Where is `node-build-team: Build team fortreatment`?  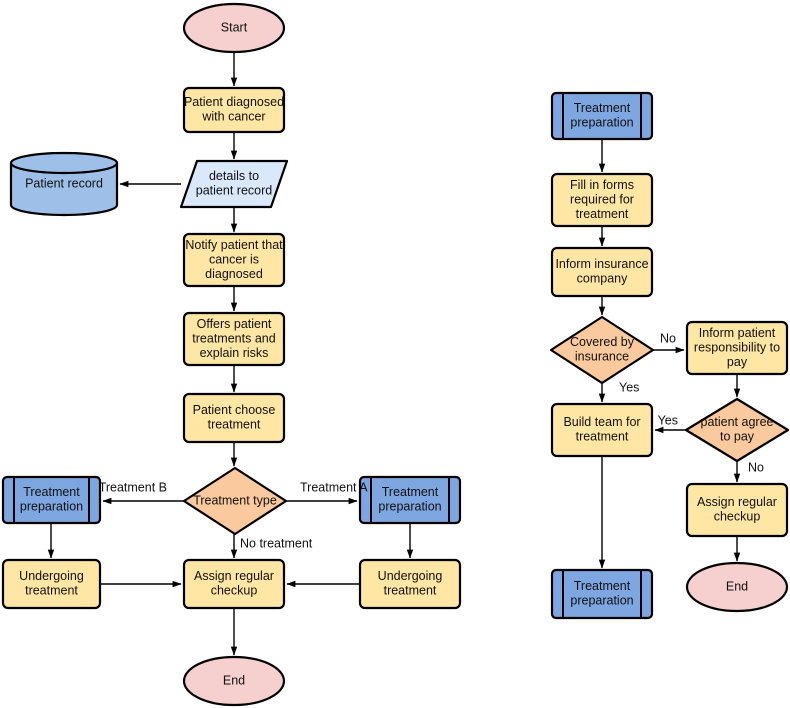
node-build-team: Build team fortreatment is located at coordinates (602, 430).